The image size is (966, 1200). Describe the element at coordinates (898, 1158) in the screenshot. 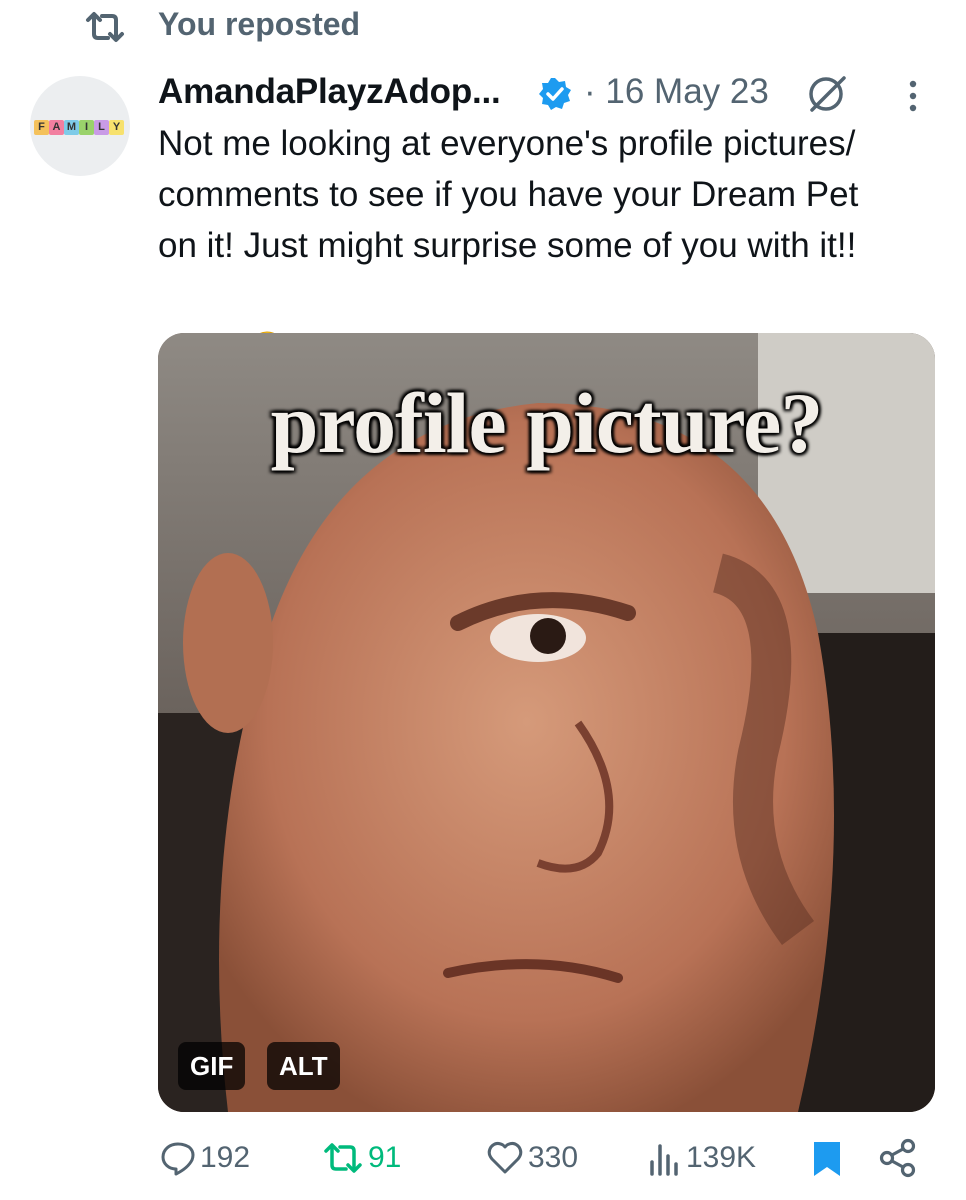

I see `share-icon` at that location.